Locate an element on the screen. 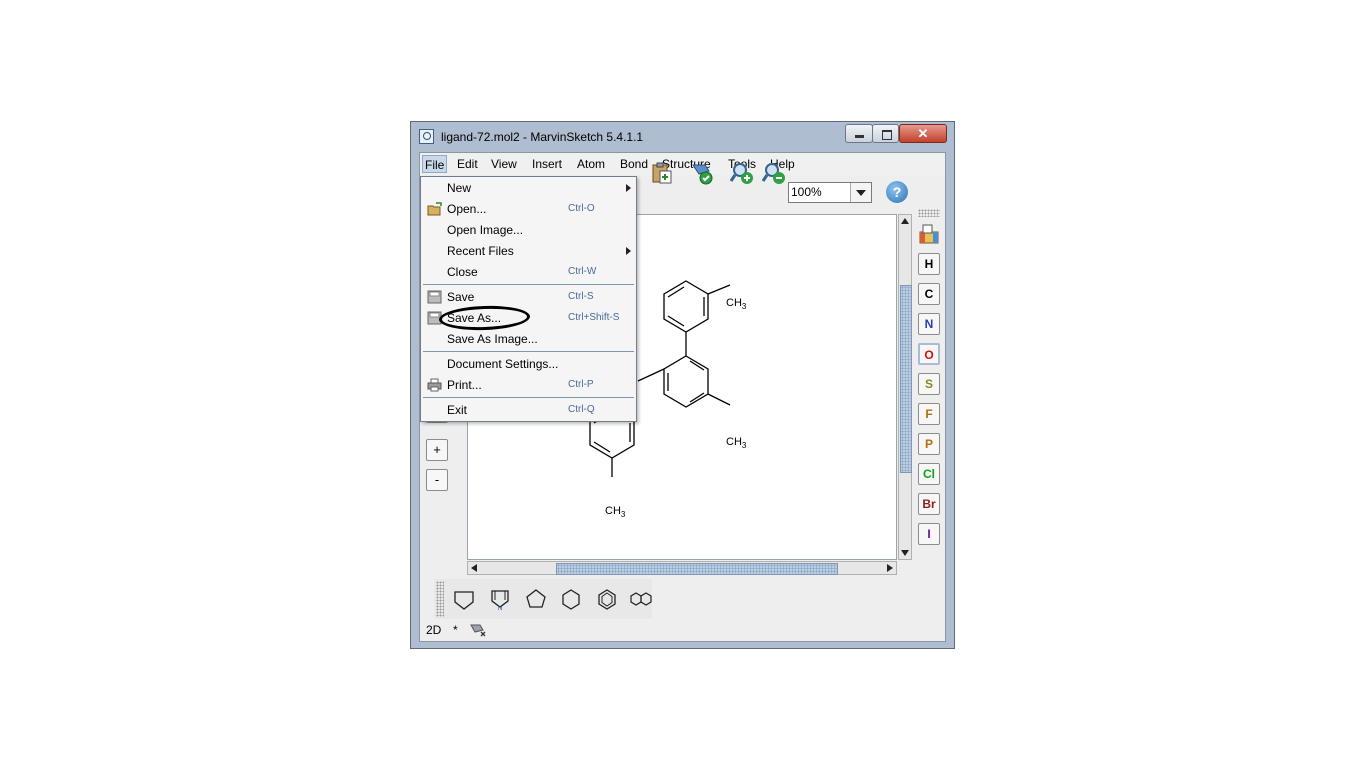 This screenshot has width=1366, height=768. chevron-down-icon is located at coordinates (860, 192).